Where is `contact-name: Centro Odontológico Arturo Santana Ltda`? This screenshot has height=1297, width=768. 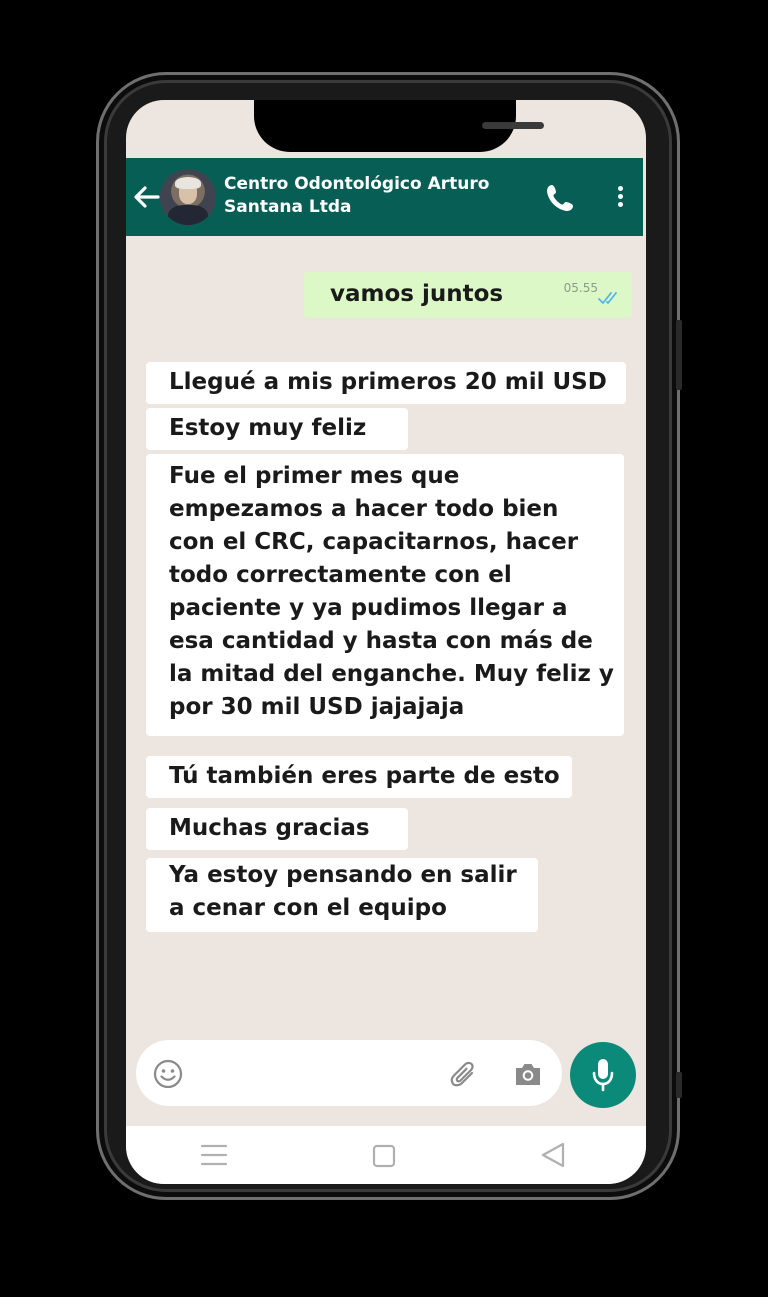
contact-name: Centro Odontológico Arturo Santana Ltda is located at coordinates (379, 196).